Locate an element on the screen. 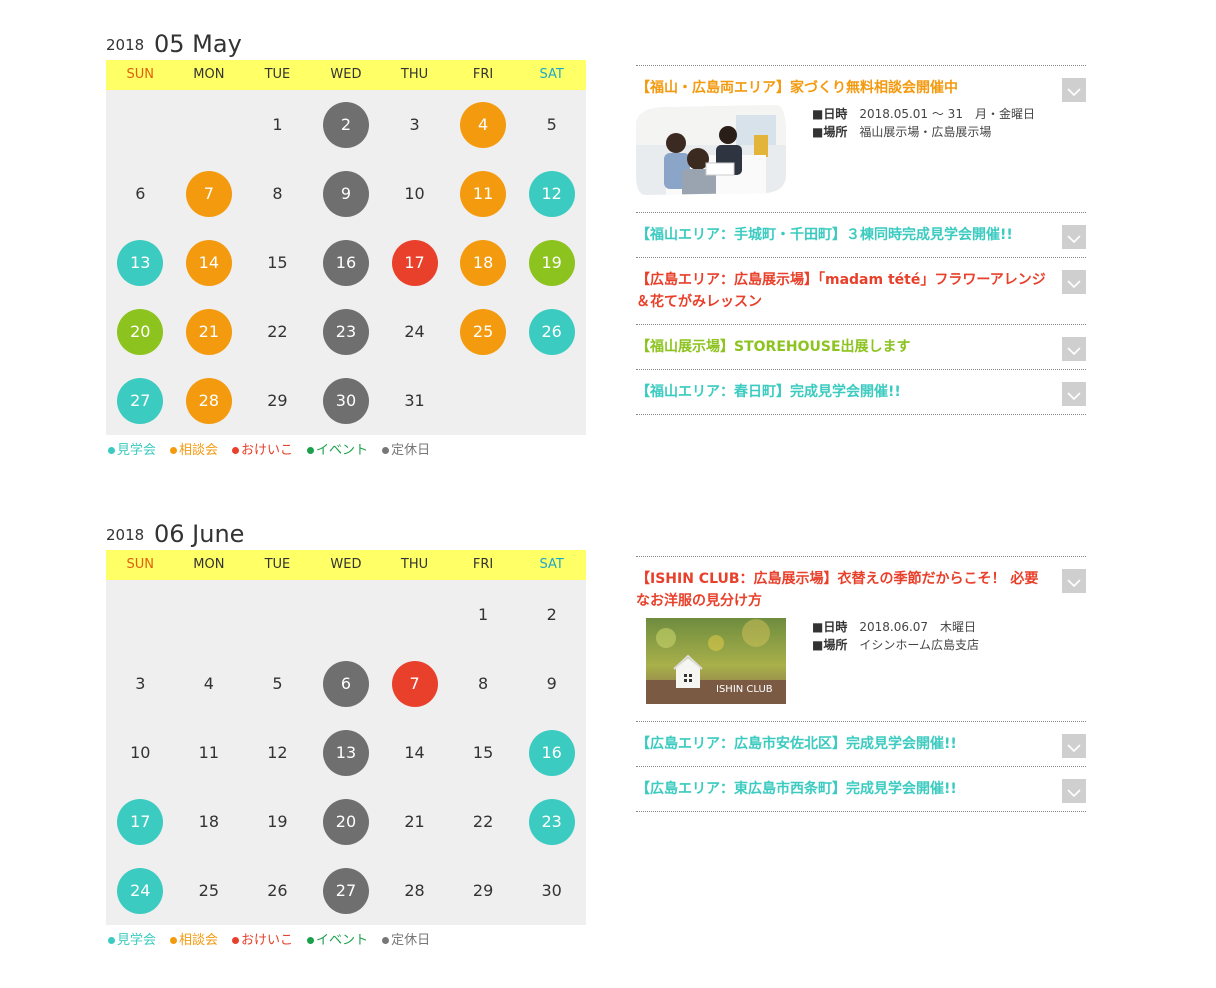 The height and width of the screenshot is (988, 1216). day-marker-holiday: 23 is located at coordinates (345, 331).